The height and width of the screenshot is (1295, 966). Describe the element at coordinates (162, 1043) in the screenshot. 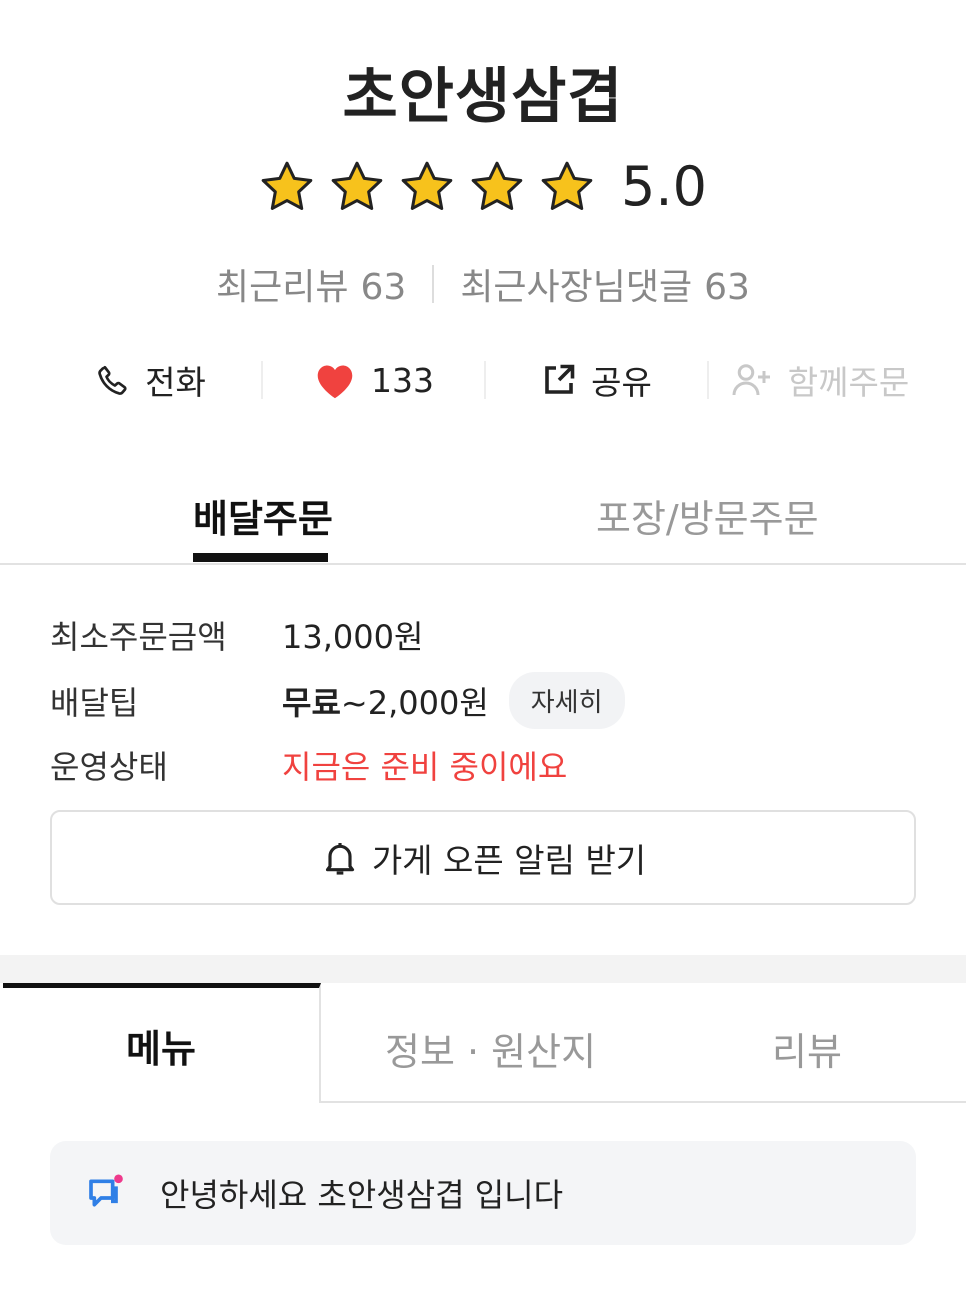

I see `tab-menu: 메뉴` at that location.